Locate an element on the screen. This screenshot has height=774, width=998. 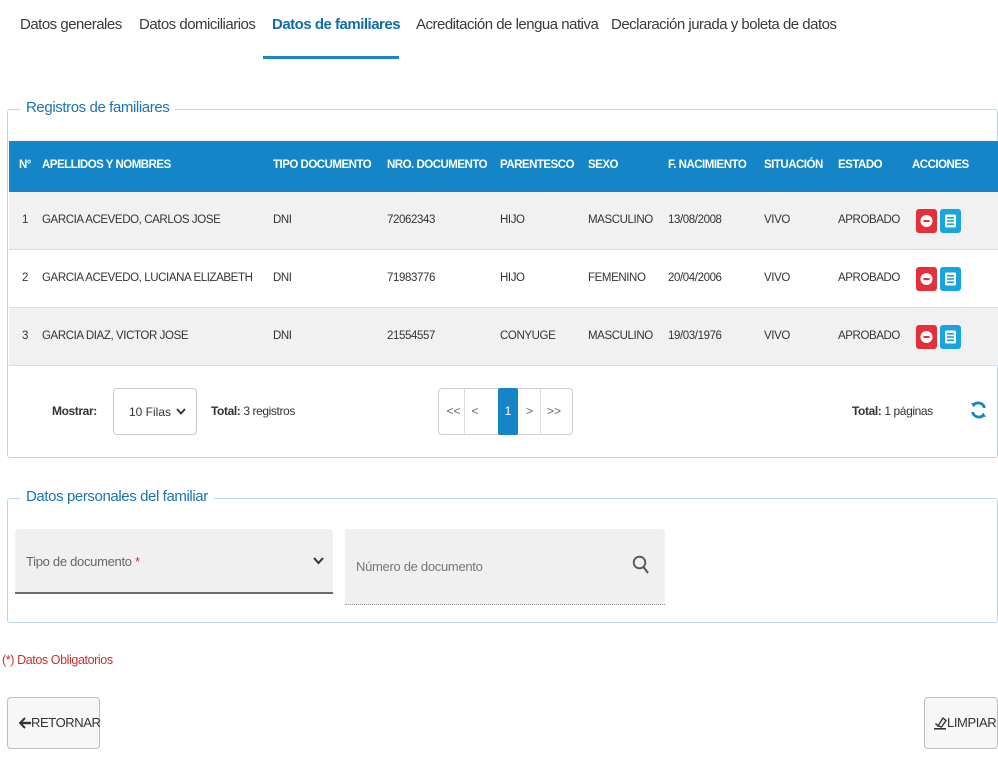
cell-numero: 1 is located at coordinates (25, 220).